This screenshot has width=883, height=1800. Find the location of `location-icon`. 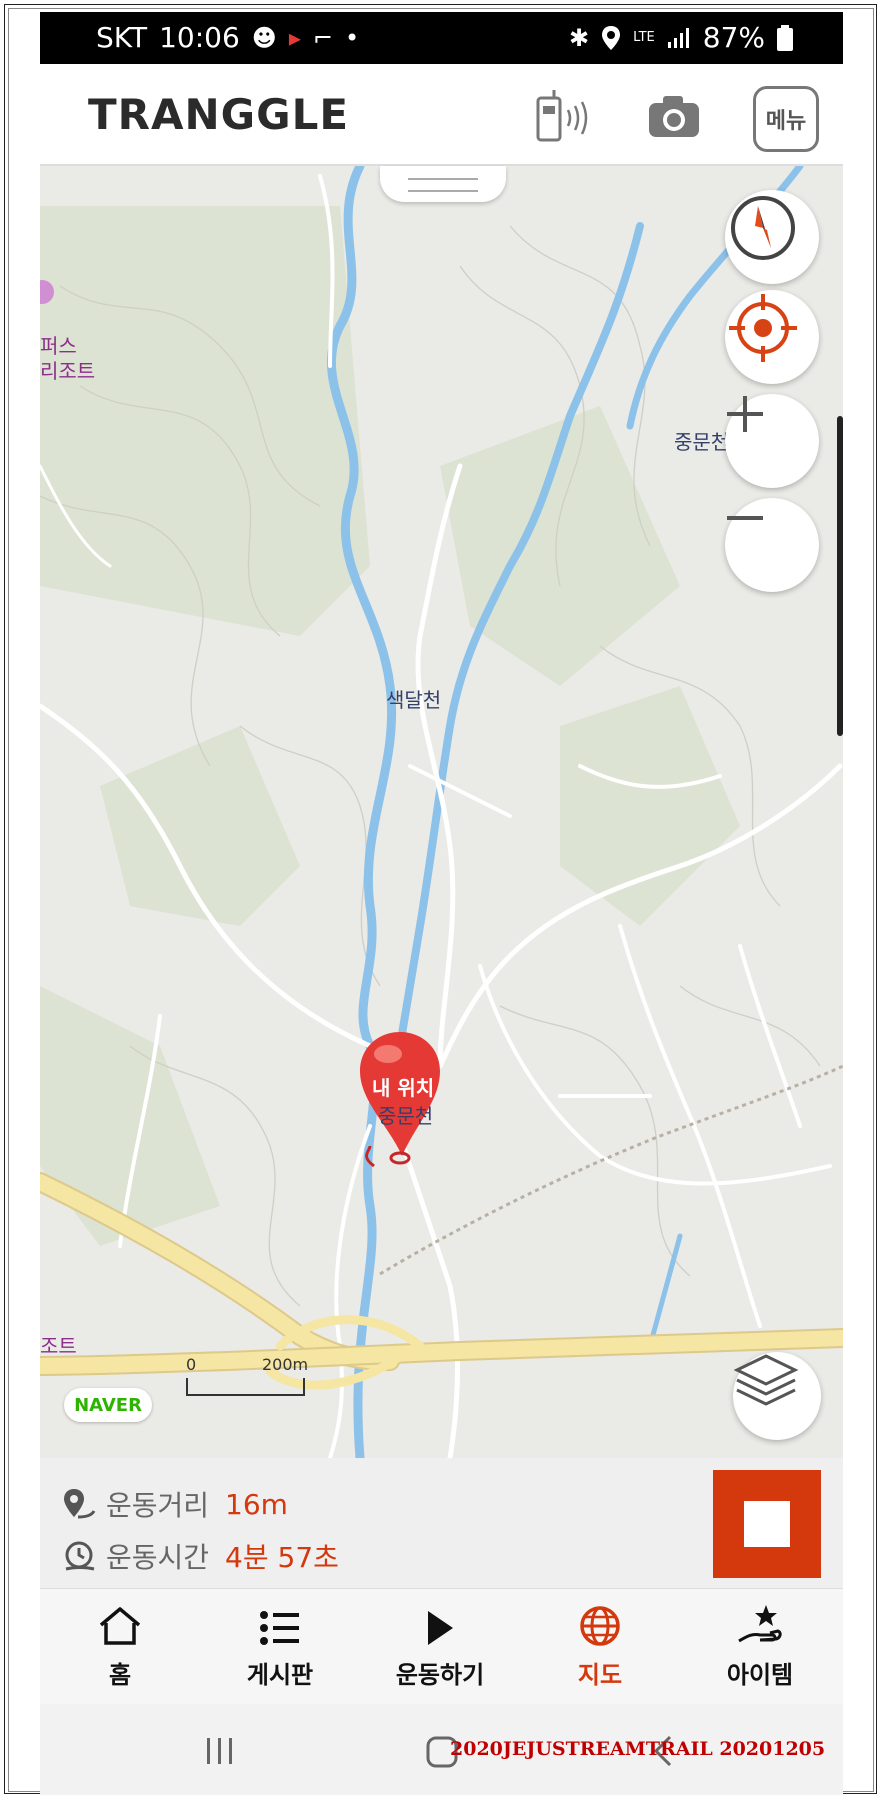

location-icon is located at coordinates (611, 37).